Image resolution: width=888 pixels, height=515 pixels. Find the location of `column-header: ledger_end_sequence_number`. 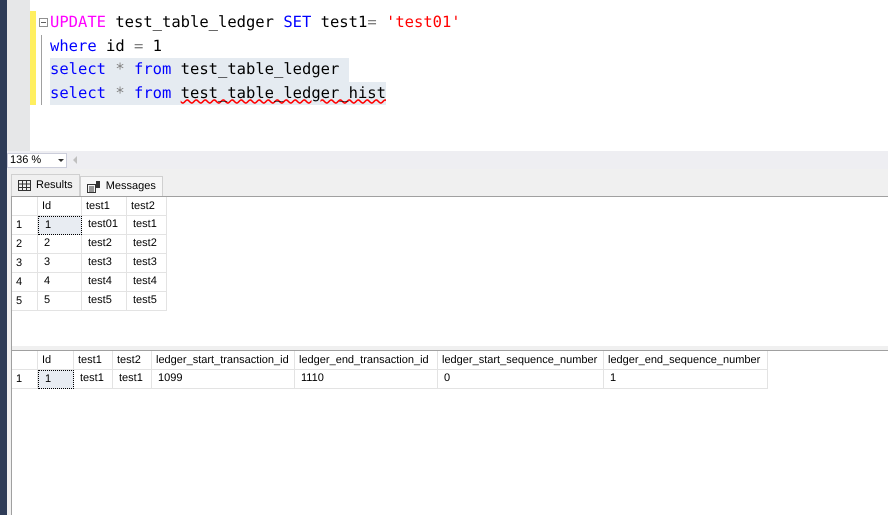

column-header: ledger_end_sequence_number is located at coordinates (686, 360).